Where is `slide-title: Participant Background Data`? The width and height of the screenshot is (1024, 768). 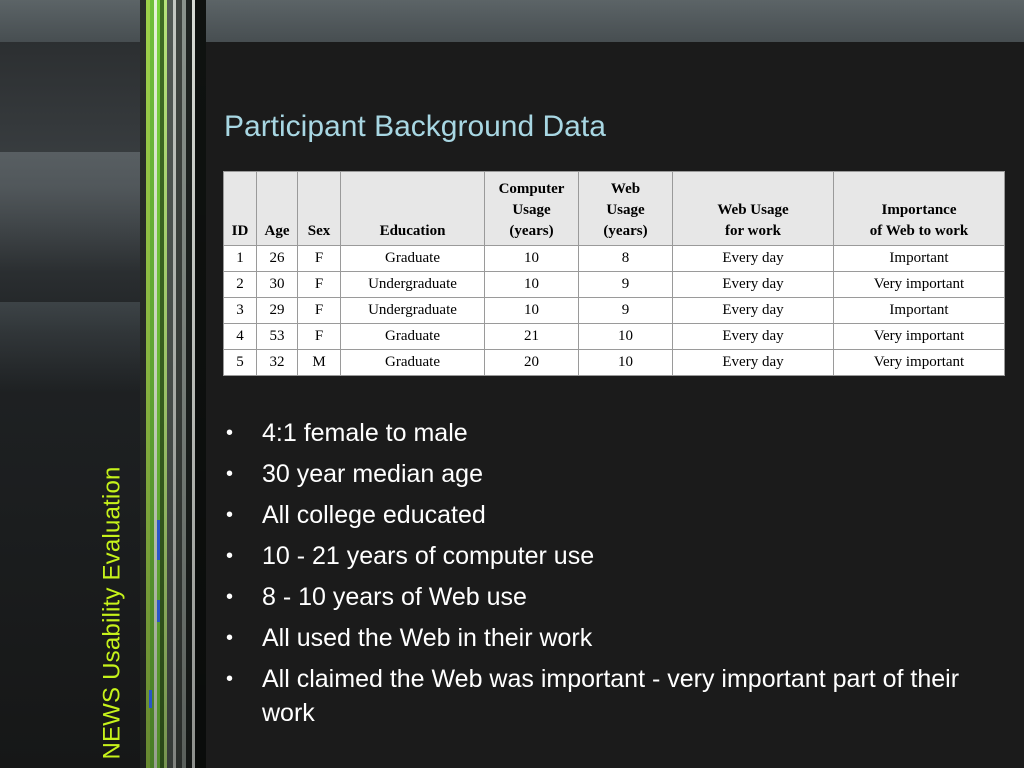 slide-title: Participant Background Data is located at coordinates (415, 126).